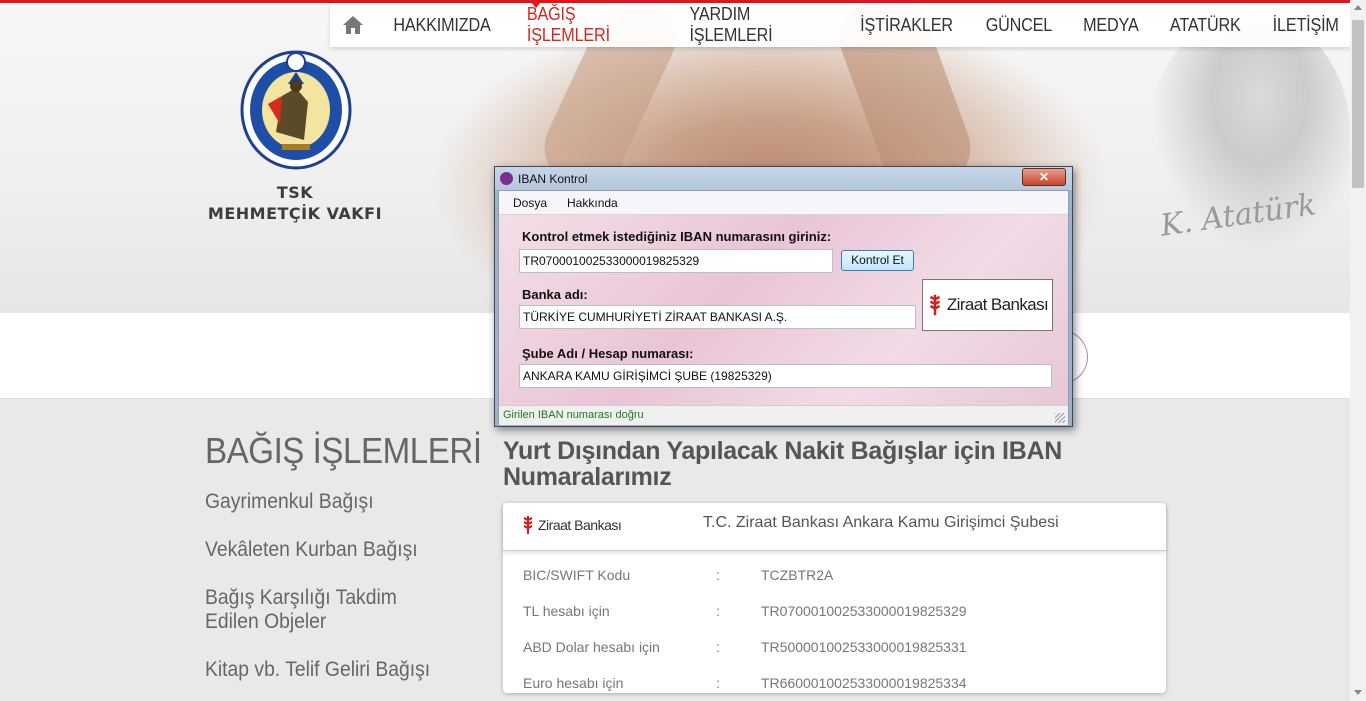 This screenshot has width=1366, height=701. Describe the element at coordinates (785, 376) in the screenshot. I see `branch-field: ANKARA KAMU GİRİŞİMCİ ŞUBE (19825329)` at that location.